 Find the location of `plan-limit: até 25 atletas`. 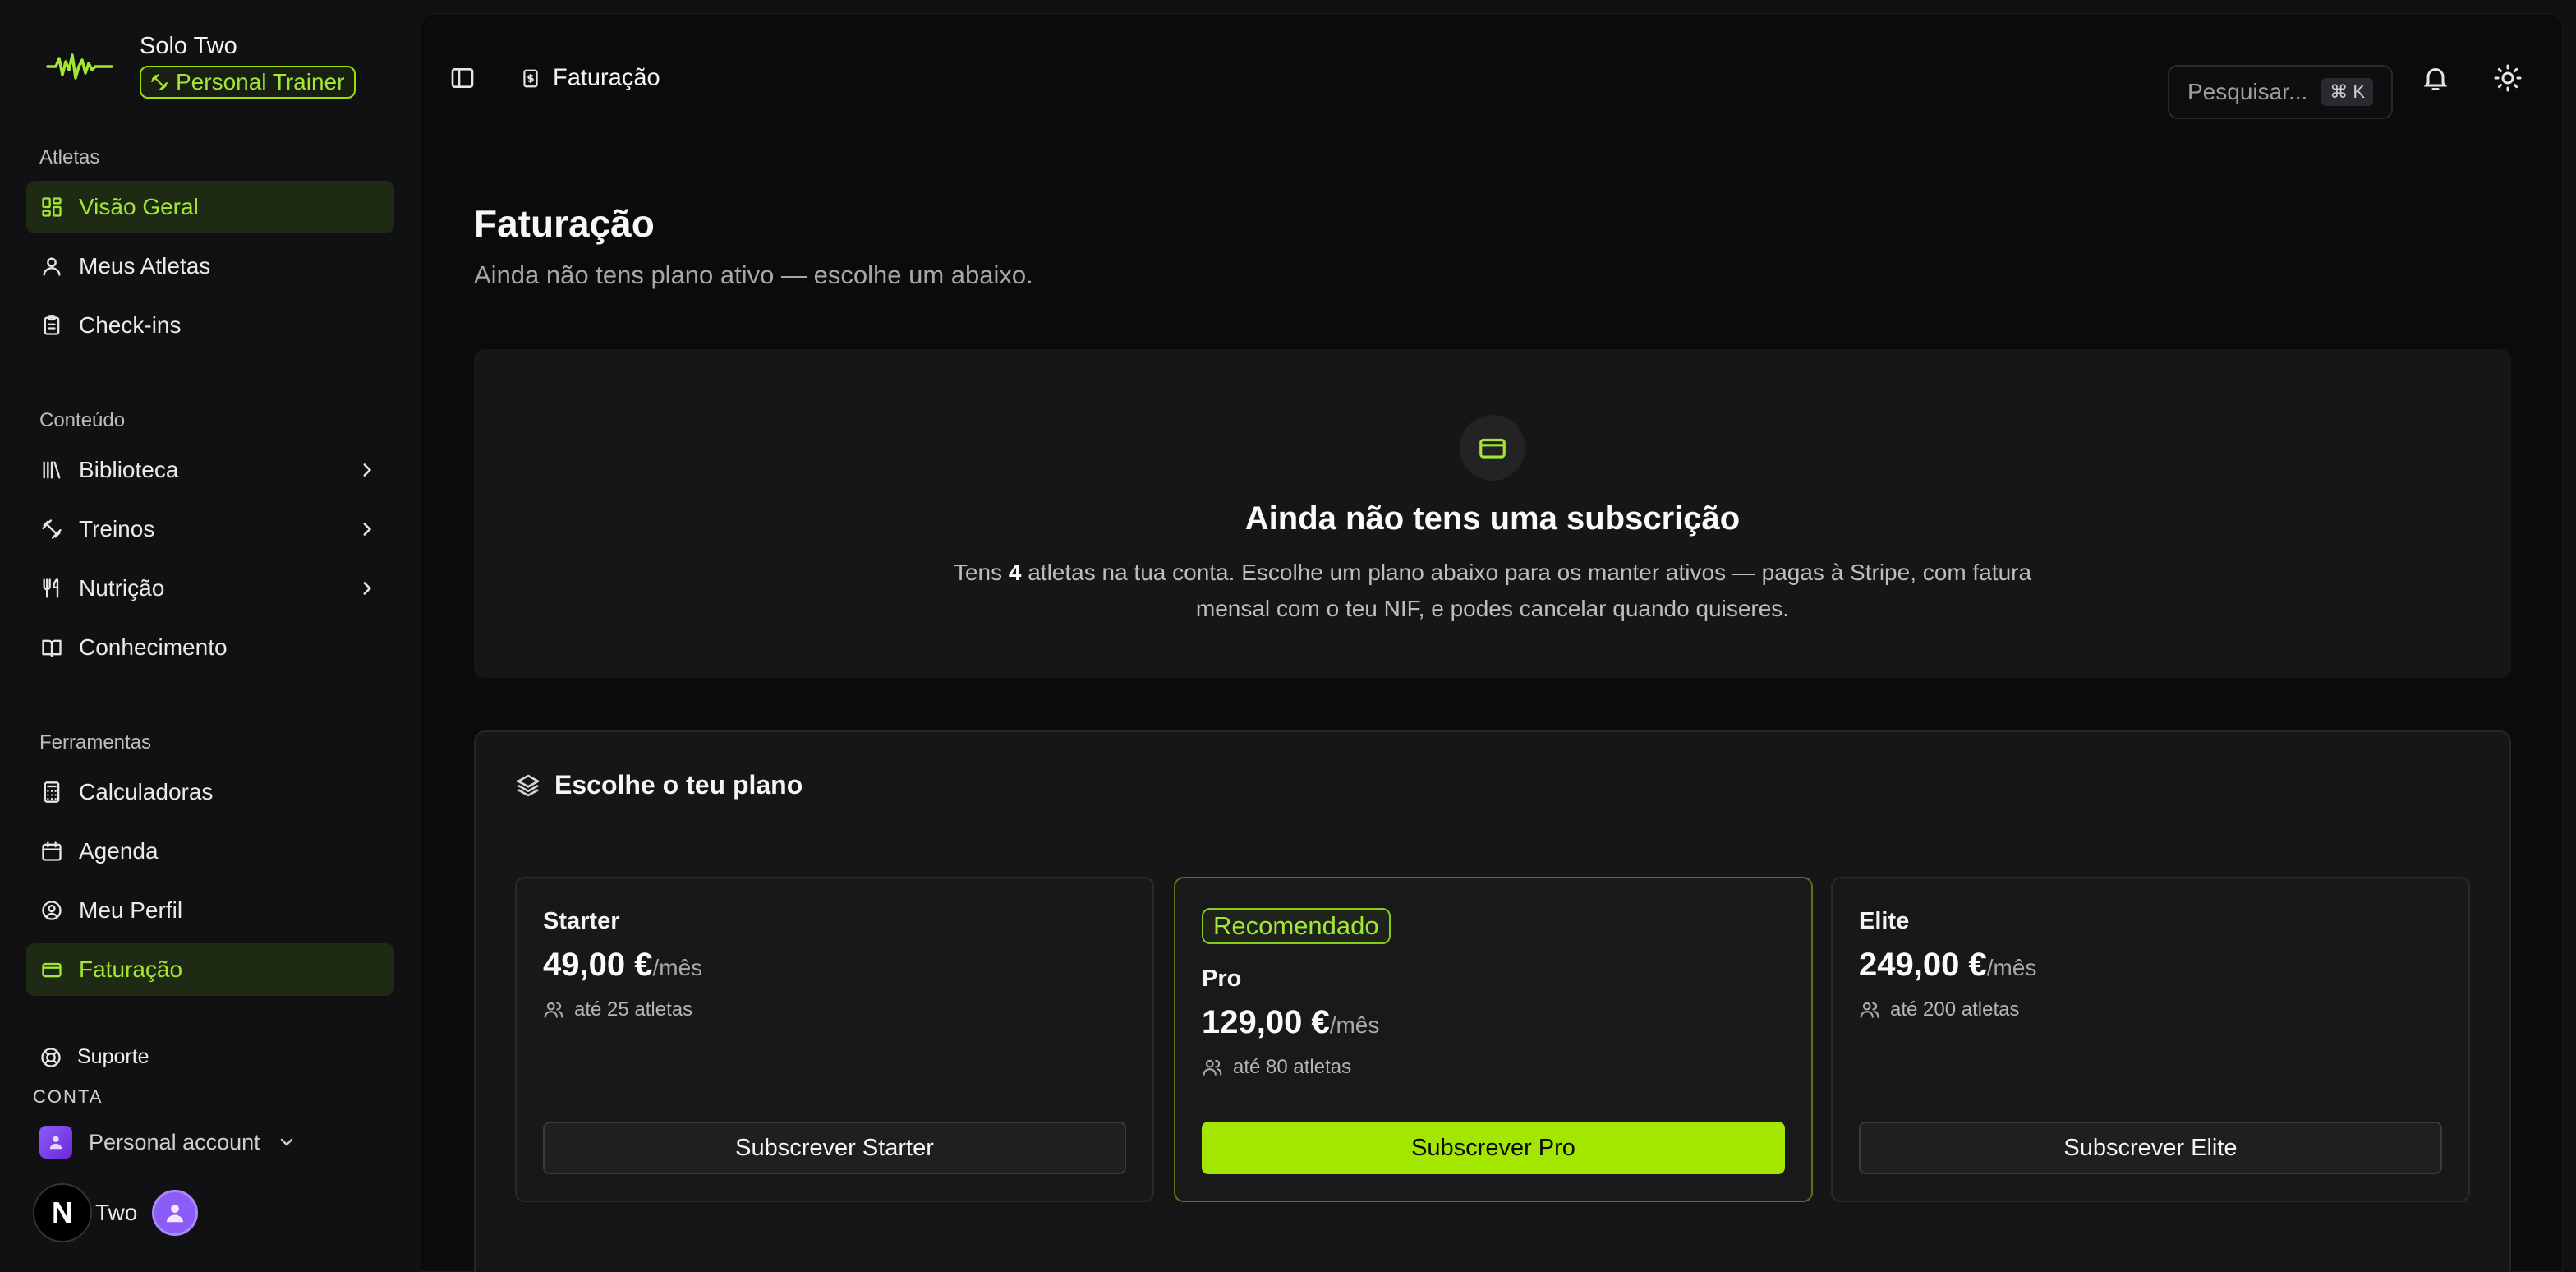

plan-limit: até 25 atletas is located at coordinates (835, 1009).